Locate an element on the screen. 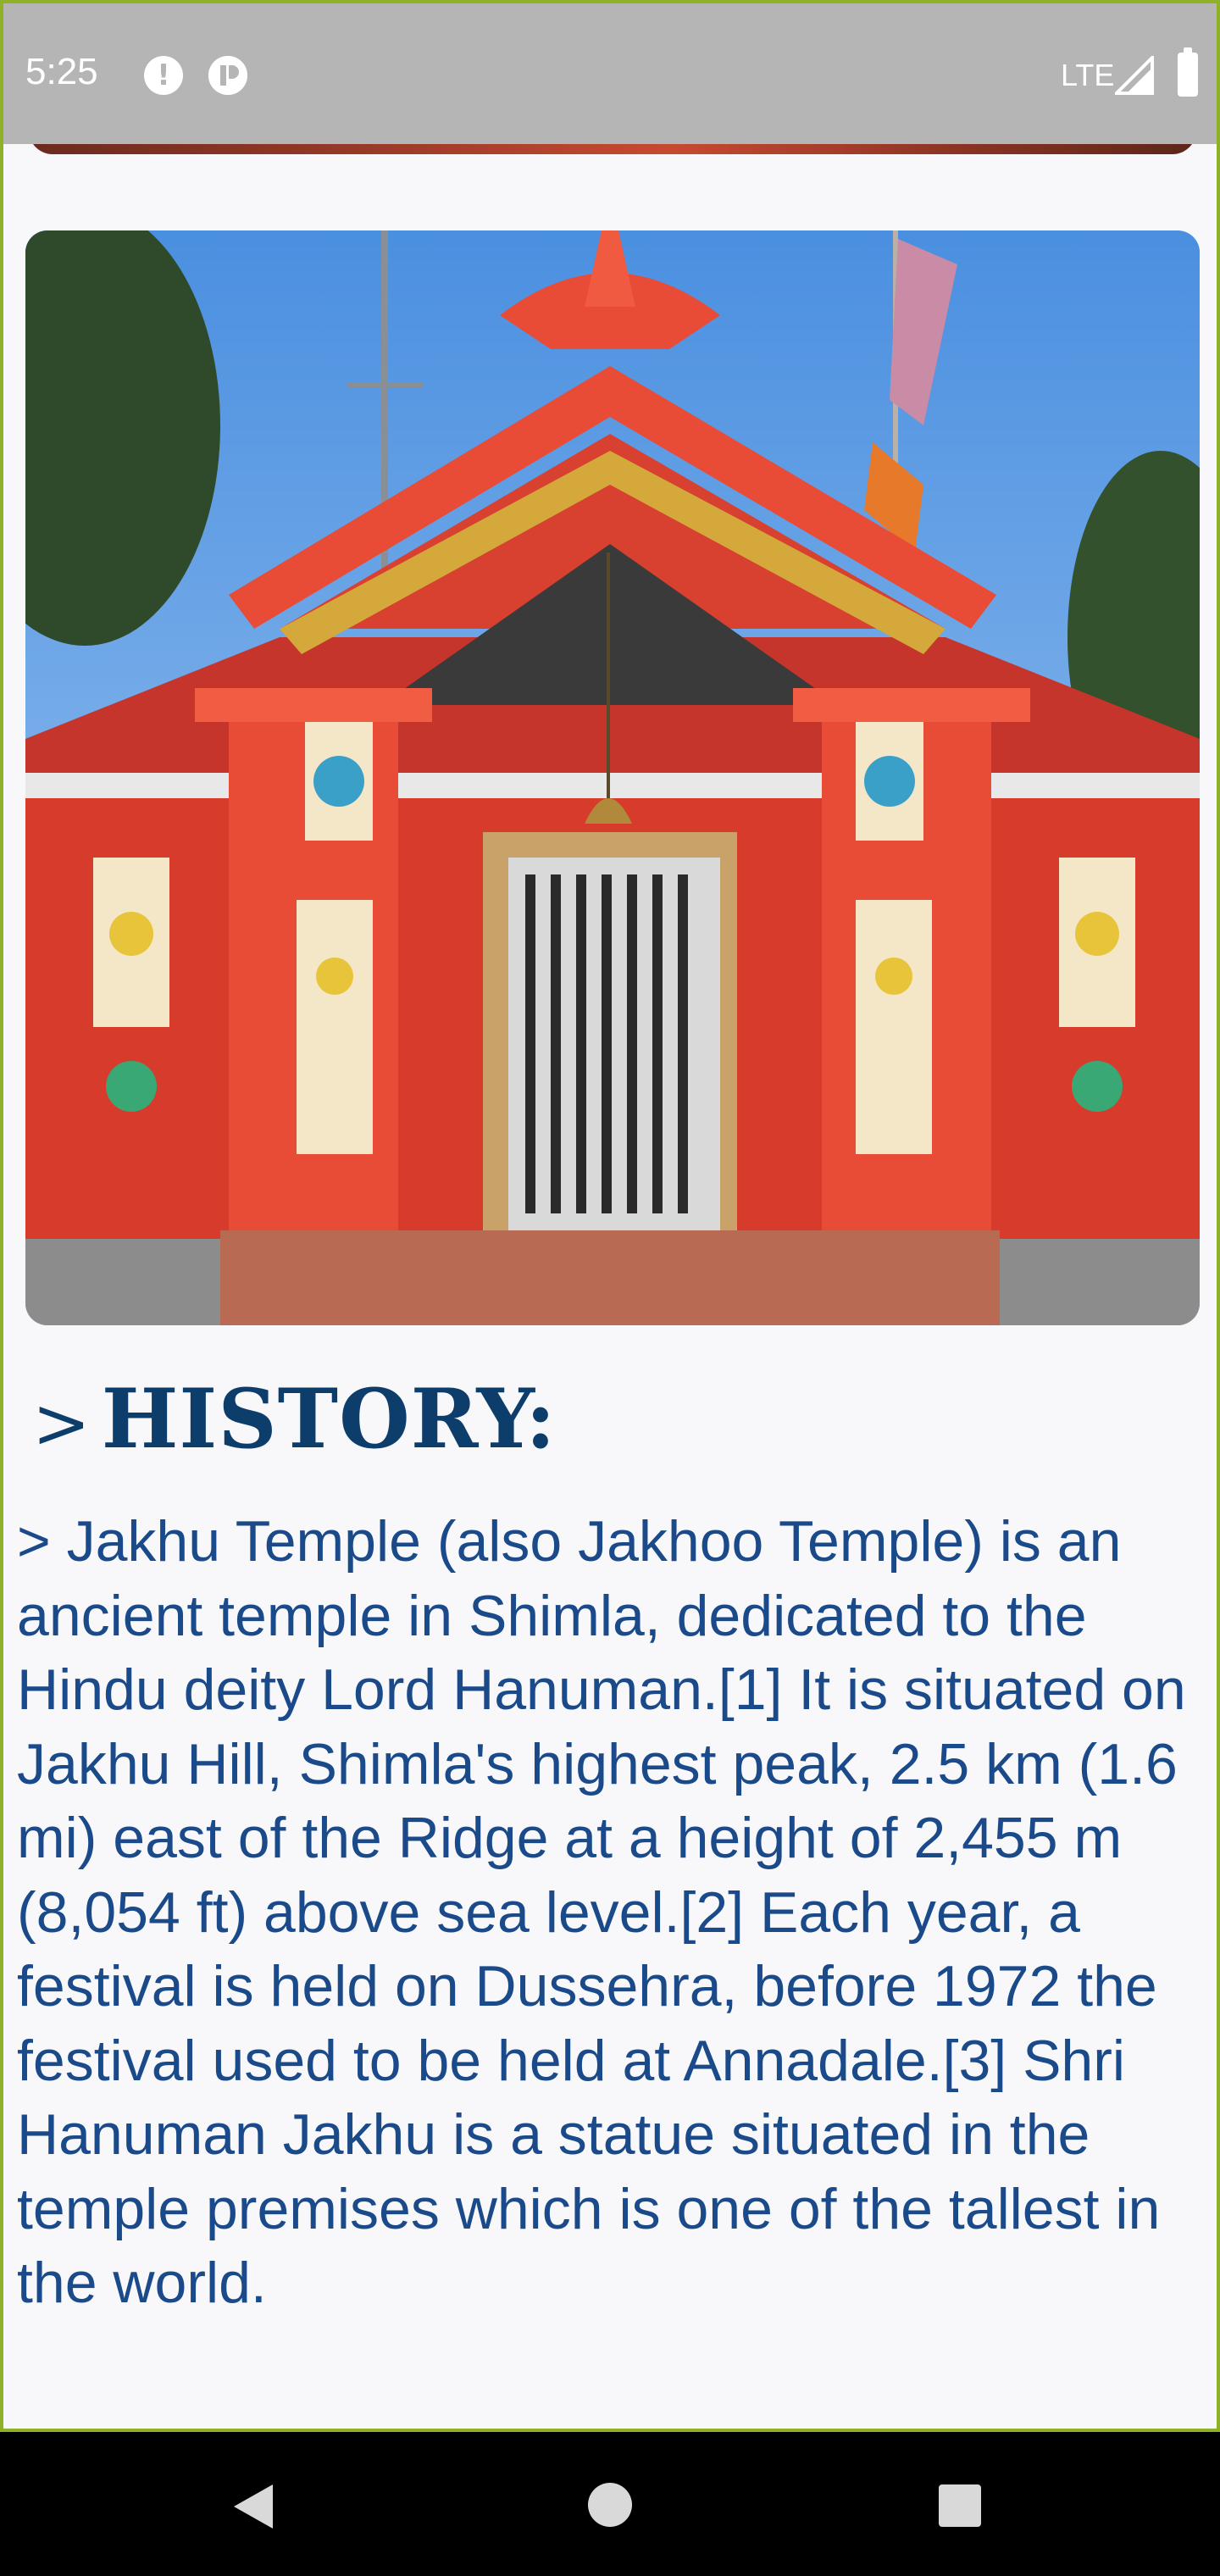 This screenshot has height=2576, width=1220. battery-icon is located at coordinates (1188, 72).